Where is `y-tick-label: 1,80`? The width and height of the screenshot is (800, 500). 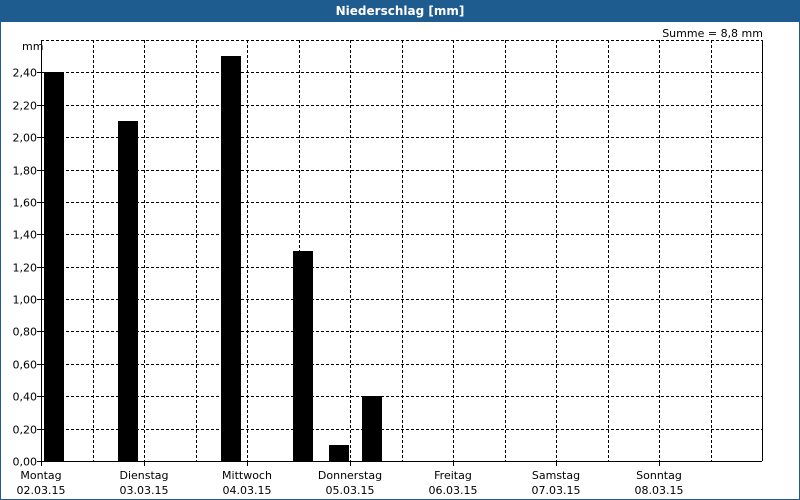
y-tick-label: 1,80 is located at coordinates (25, 171).